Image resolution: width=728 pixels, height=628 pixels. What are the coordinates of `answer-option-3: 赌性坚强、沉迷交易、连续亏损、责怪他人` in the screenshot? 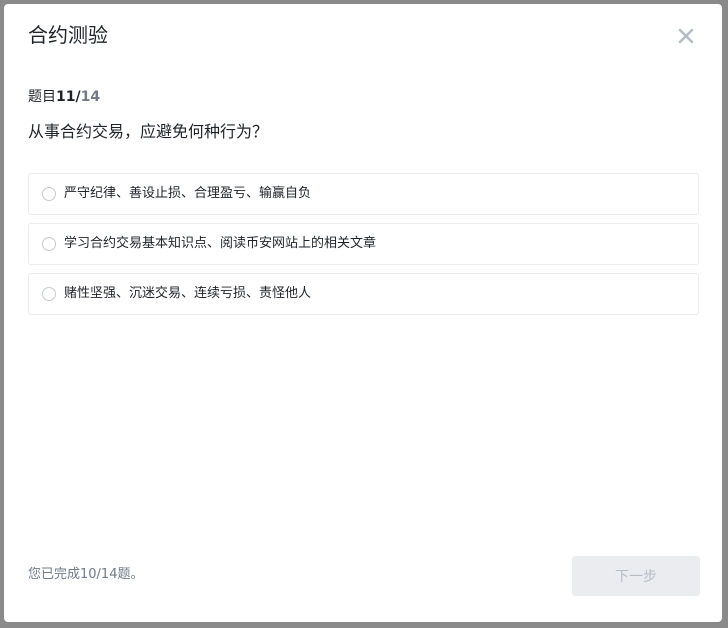 It's located at (363, 294).